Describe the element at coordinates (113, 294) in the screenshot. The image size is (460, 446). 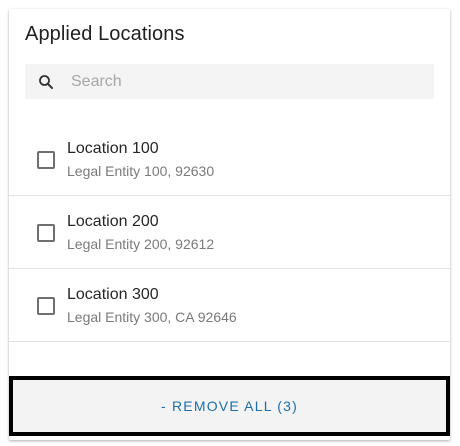
I see `location-name: Location 300` at that location.